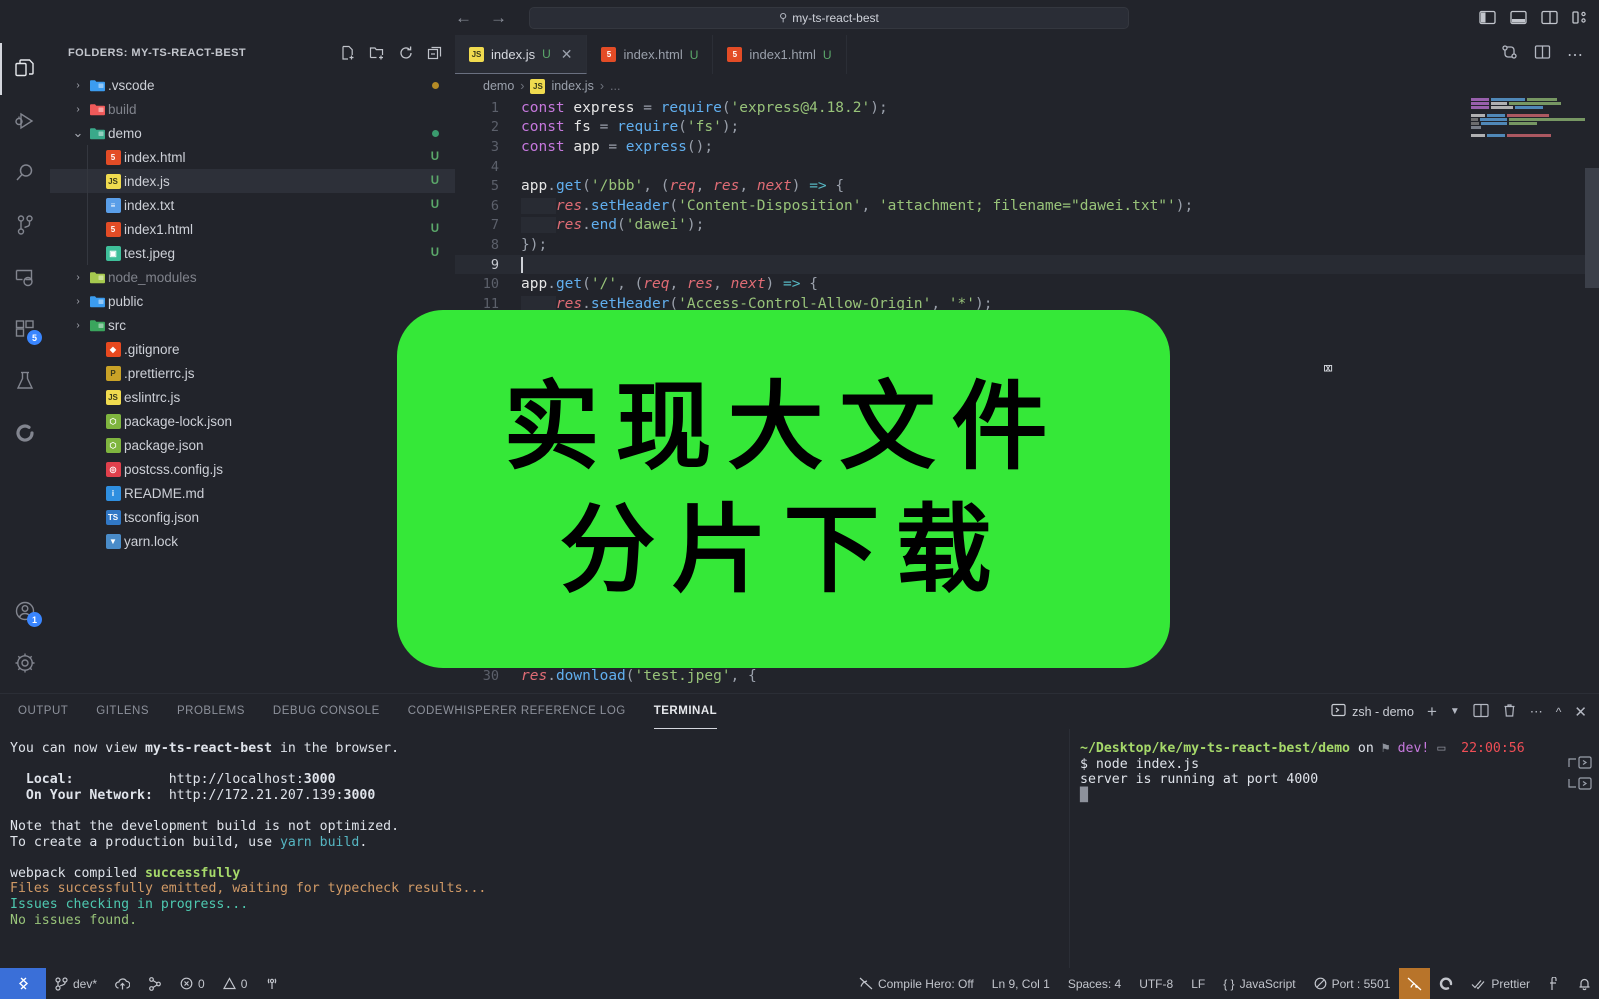 The height and width of the screenshot is (999, 1599). Describe the element at coordinates (1554, 983) in the screenshot. I see `status-keyboard-shortcuts` at that location.